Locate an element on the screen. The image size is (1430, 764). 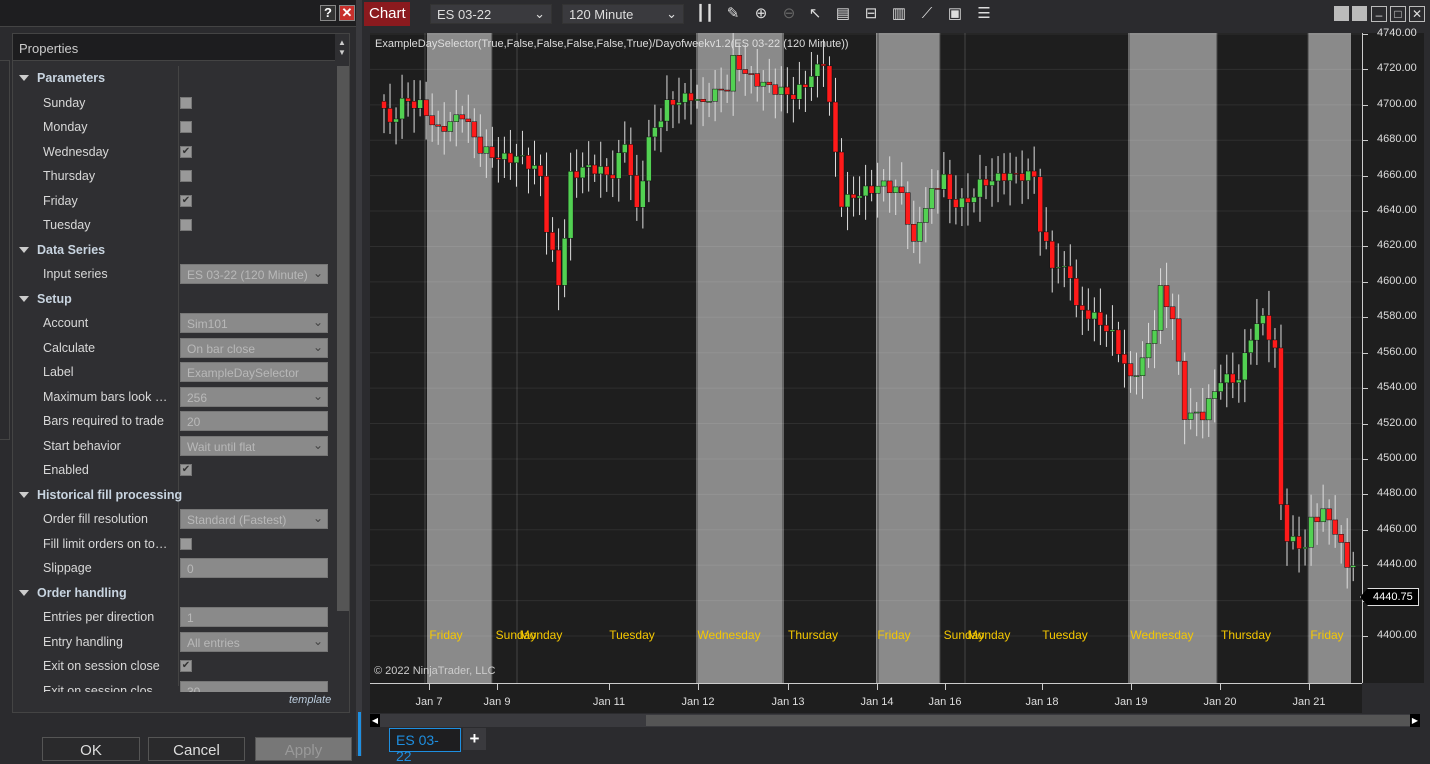
property-row: Monday is located at coordinates (174, 127).